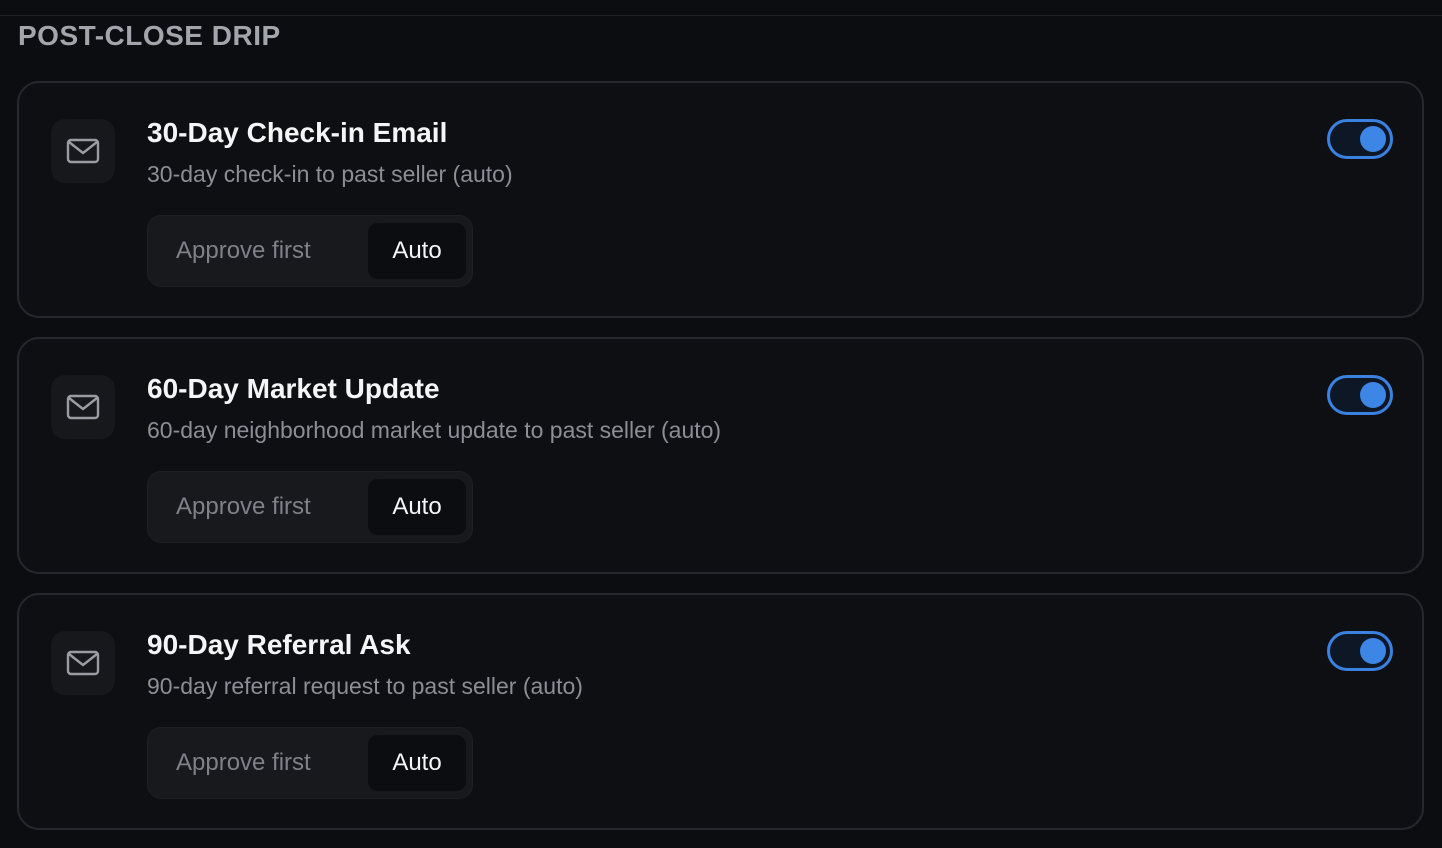 Image resolution: width=1442 pixels, height=848 pixels. I want to click on card-title: 30-Day Check-in Email, so click(297, 132).